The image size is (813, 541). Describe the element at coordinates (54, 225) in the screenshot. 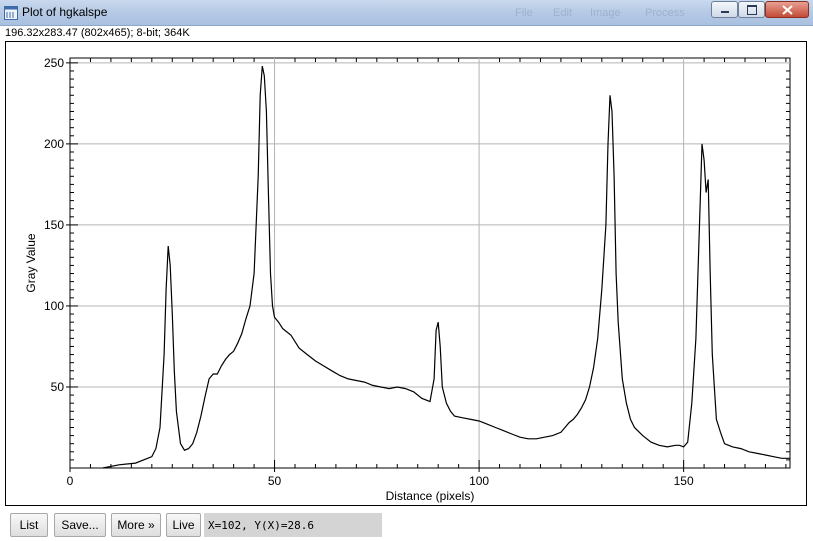

I see `y-tick-label: 150` at that location.